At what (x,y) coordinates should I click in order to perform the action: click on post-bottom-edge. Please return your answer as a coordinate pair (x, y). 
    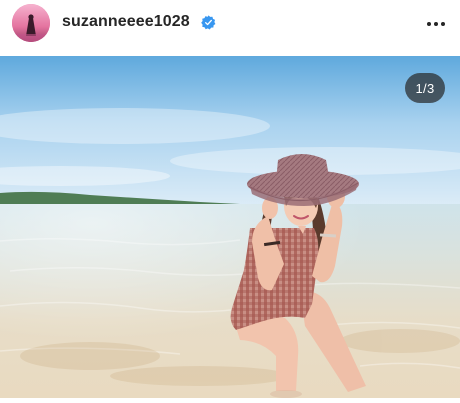
    Looking at the image, I should click on (230, 400).